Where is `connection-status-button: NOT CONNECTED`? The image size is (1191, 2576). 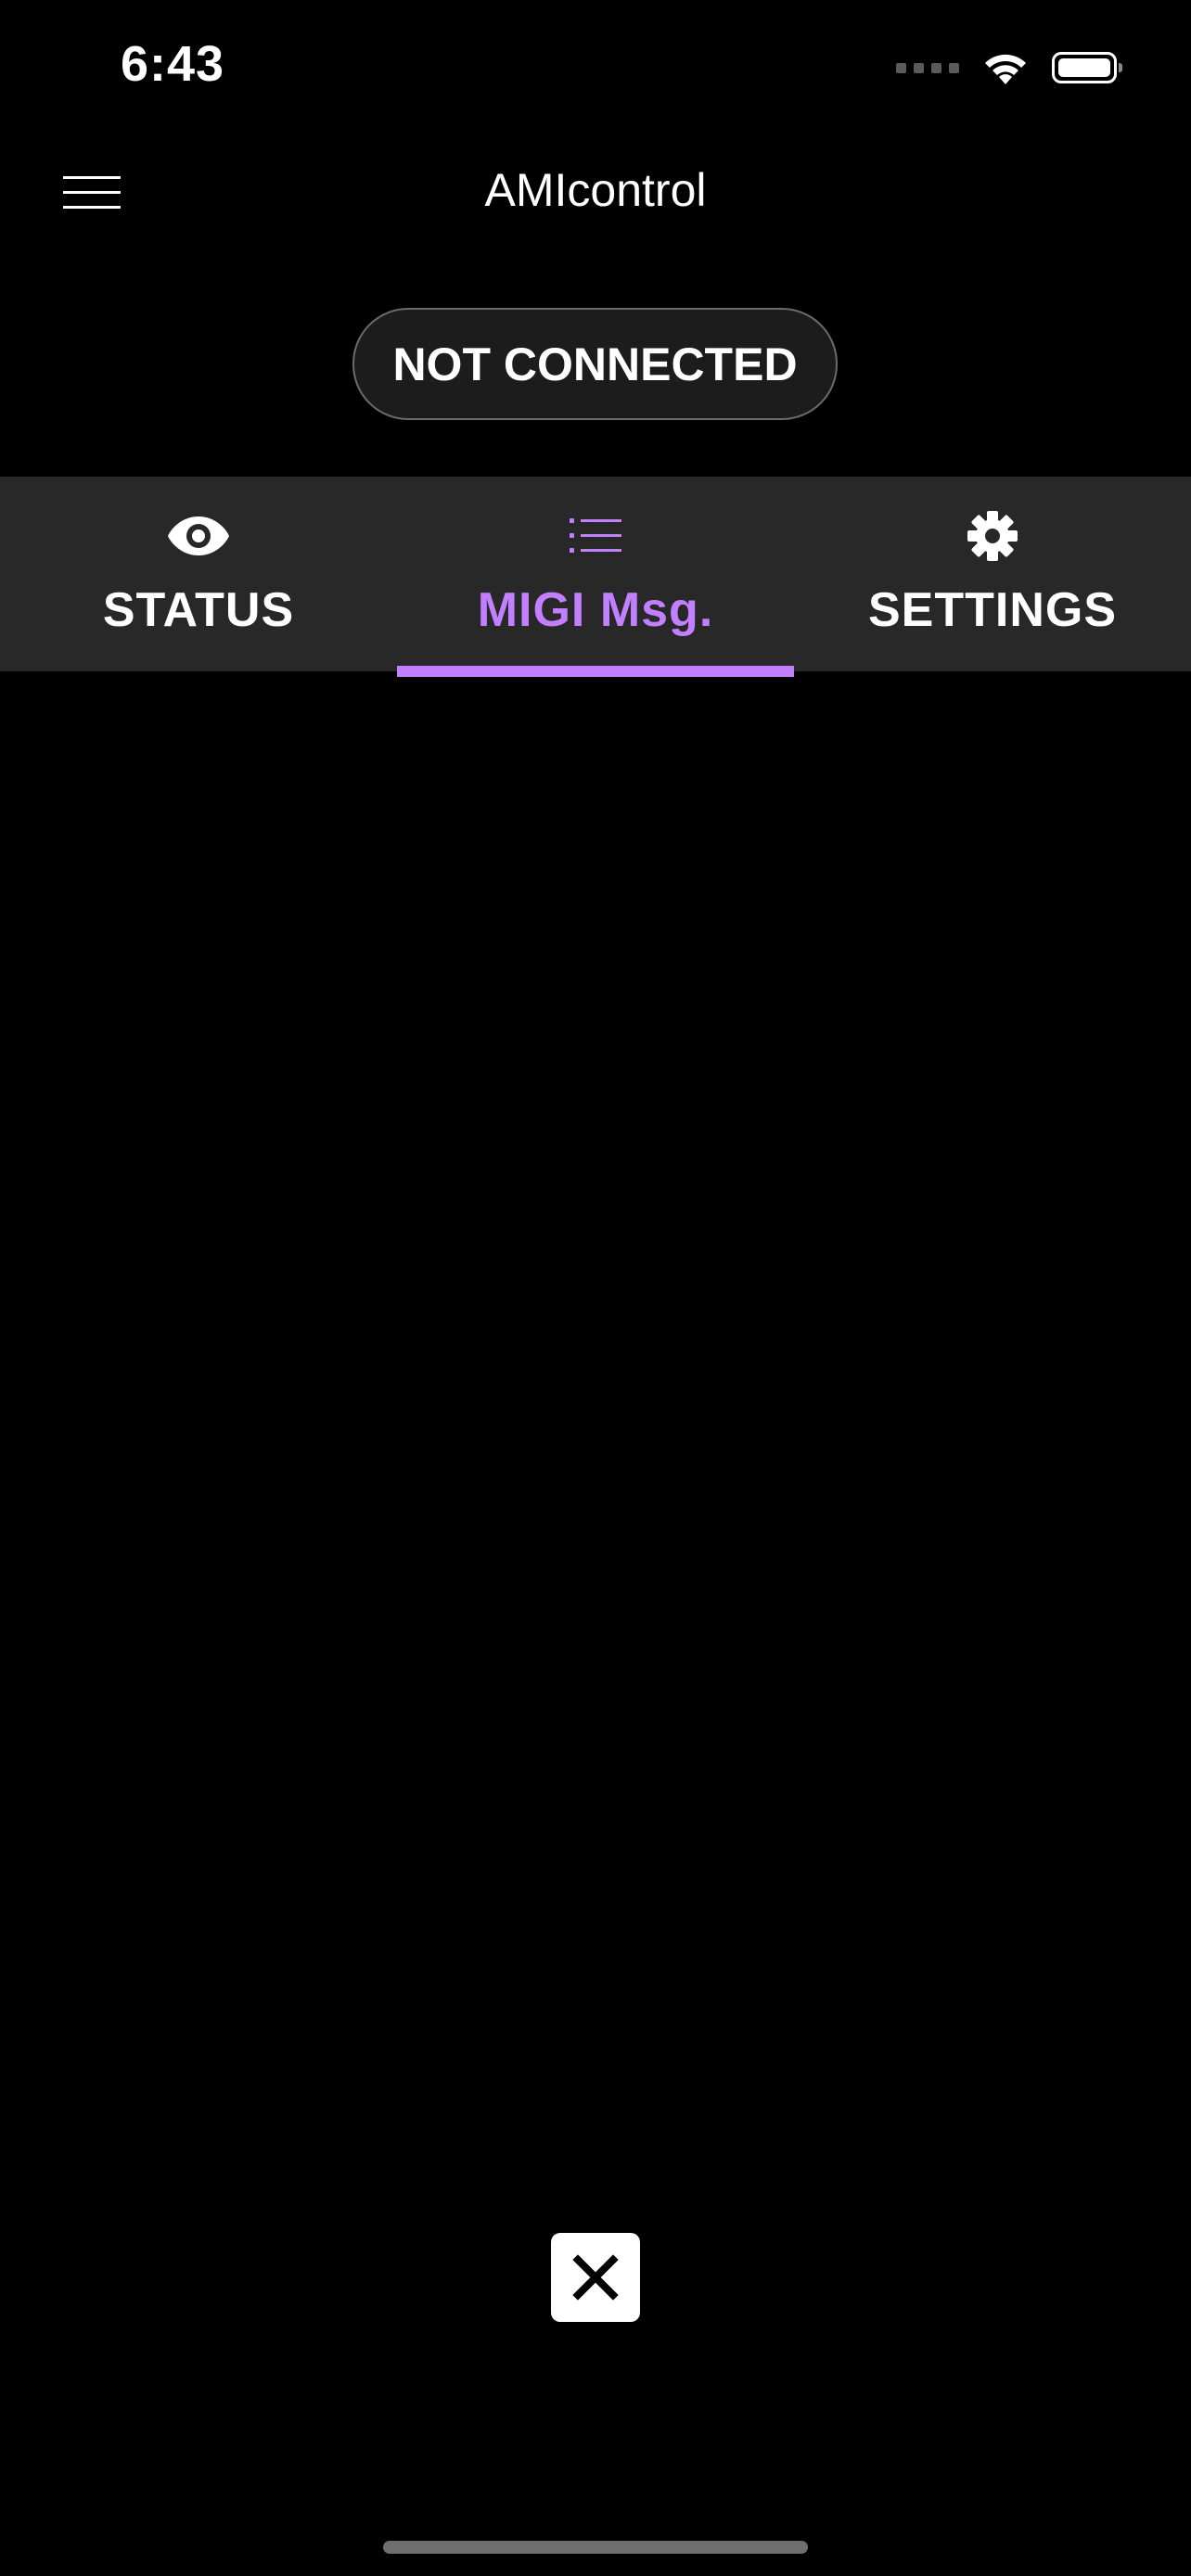 connection-status-button: NOT CONNECTED is located at coordinates (595, 364).